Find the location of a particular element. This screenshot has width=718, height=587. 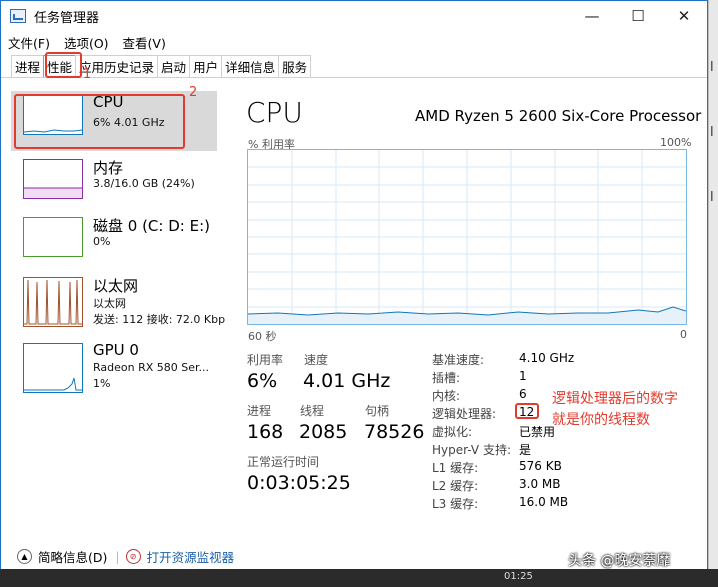

sidebar-item-sub2: 1% is located at coordinates (102, 383).